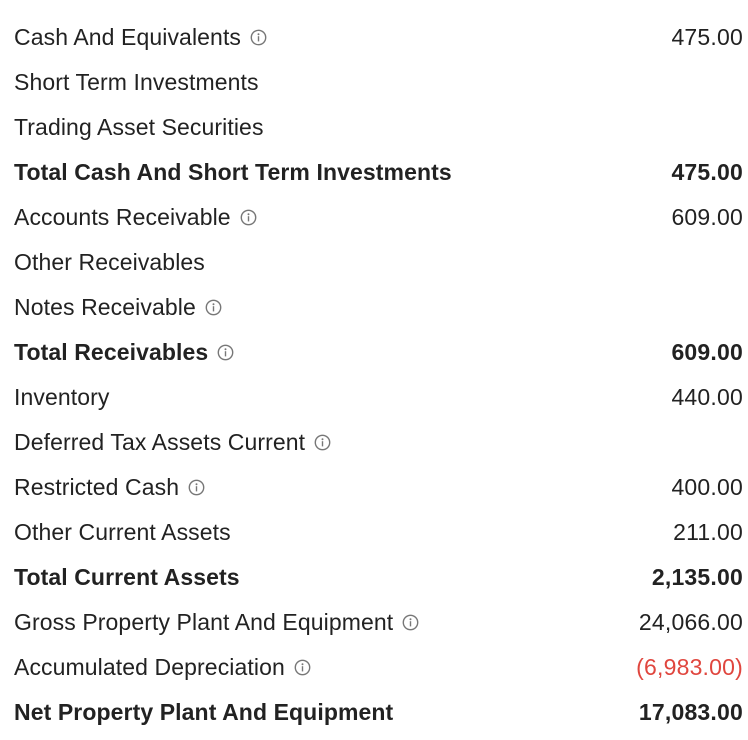 The height and width of the screenshot is (740, 748). What do you see at coordinates (374, 487) in the screenshot?
I see `row-restricted-cash: Restricted Cash 400.00` at bounding box center [374, 487].